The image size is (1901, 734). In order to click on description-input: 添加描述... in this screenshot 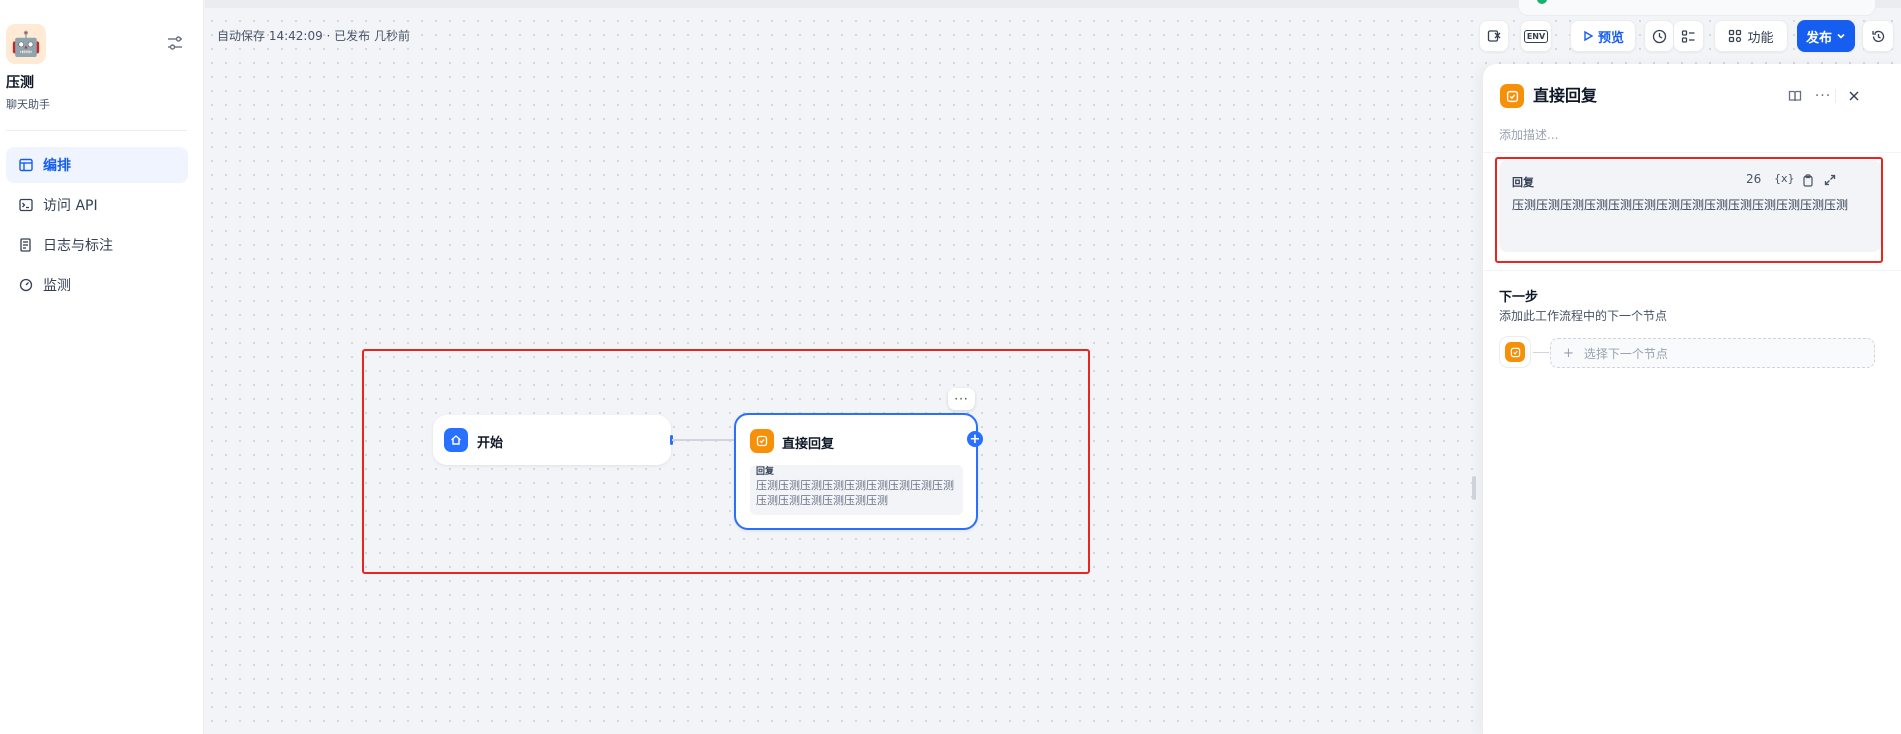, I will do `click(1528, 134)`.